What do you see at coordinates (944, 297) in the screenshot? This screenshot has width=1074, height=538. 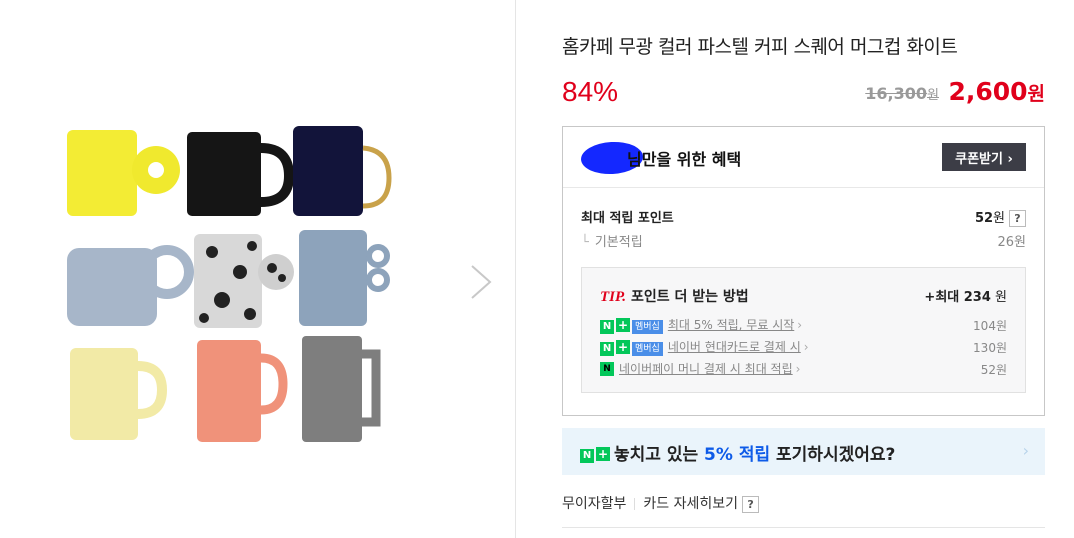 I see `tip-max-prefix: +최대` at bounding box center [944, 297].